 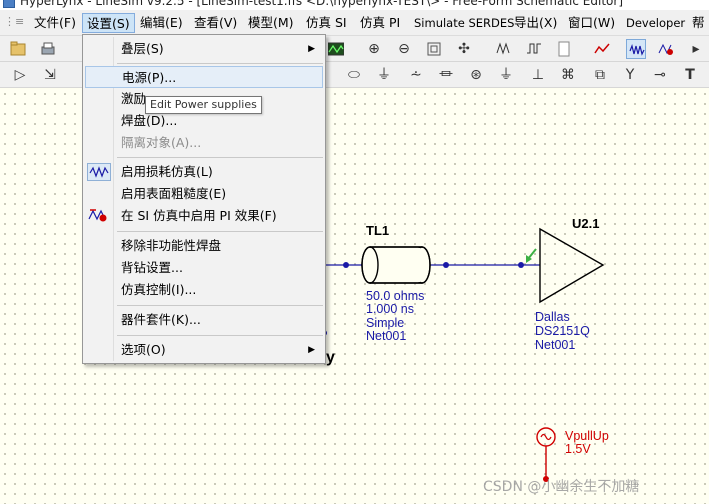 What do you see at coordinates (504, 49) in the screenshot?
I see `eye-diagram-icon` at bounding box center [504, 49].